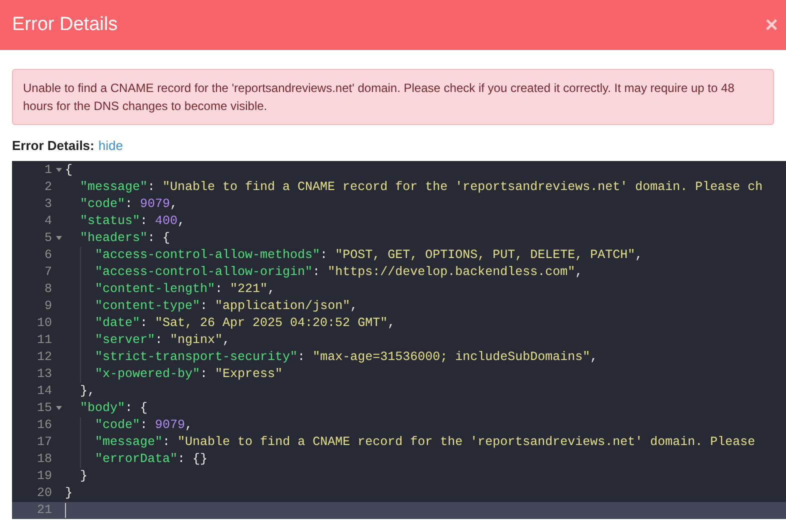 This screenshot has height=521, width=786. I want to click on line-number: 16, so click(44, 425).